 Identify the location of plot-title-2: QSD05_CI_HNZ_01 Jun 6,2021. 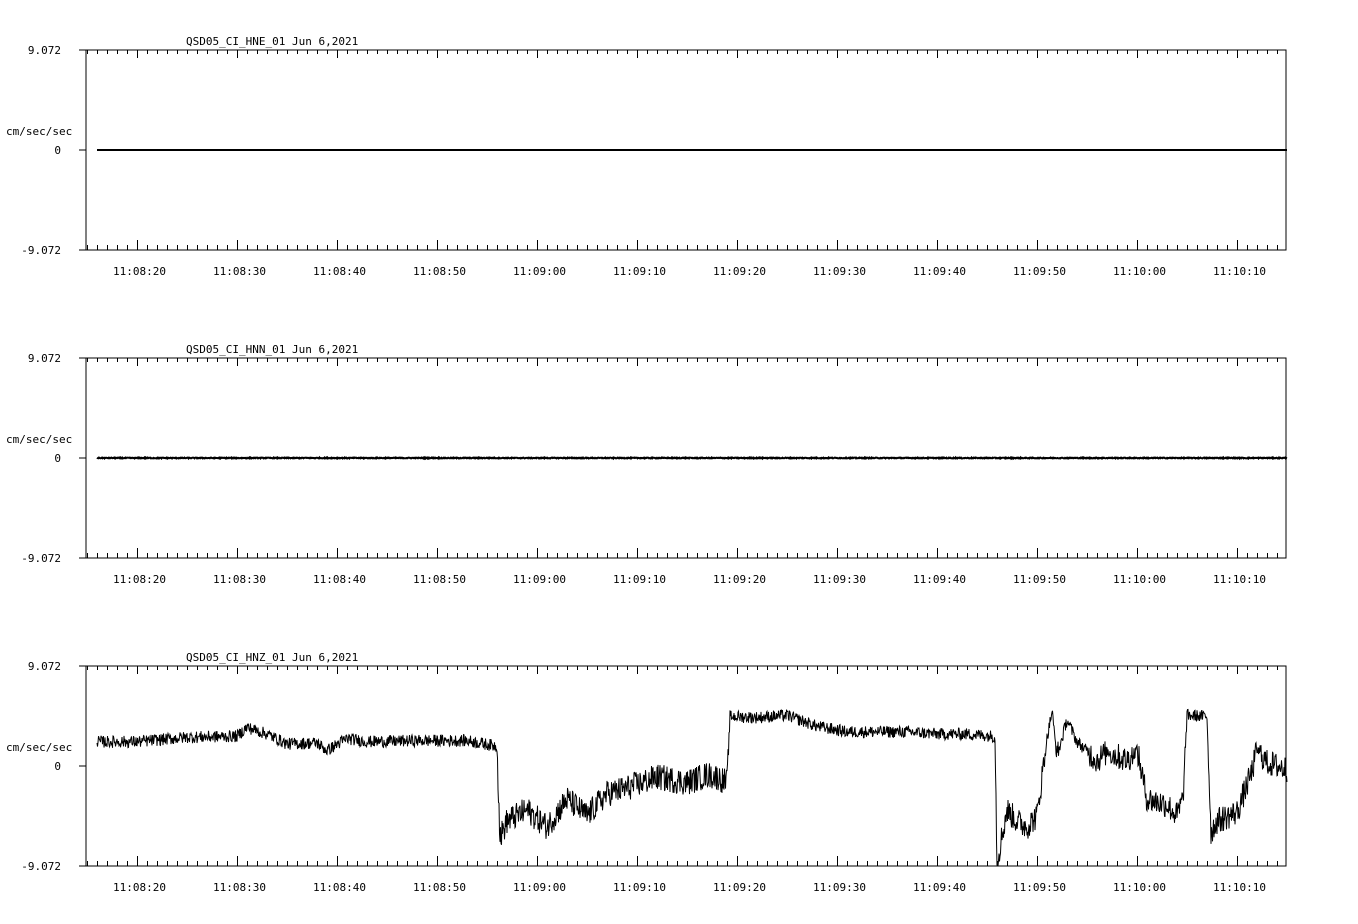
(272, 657).